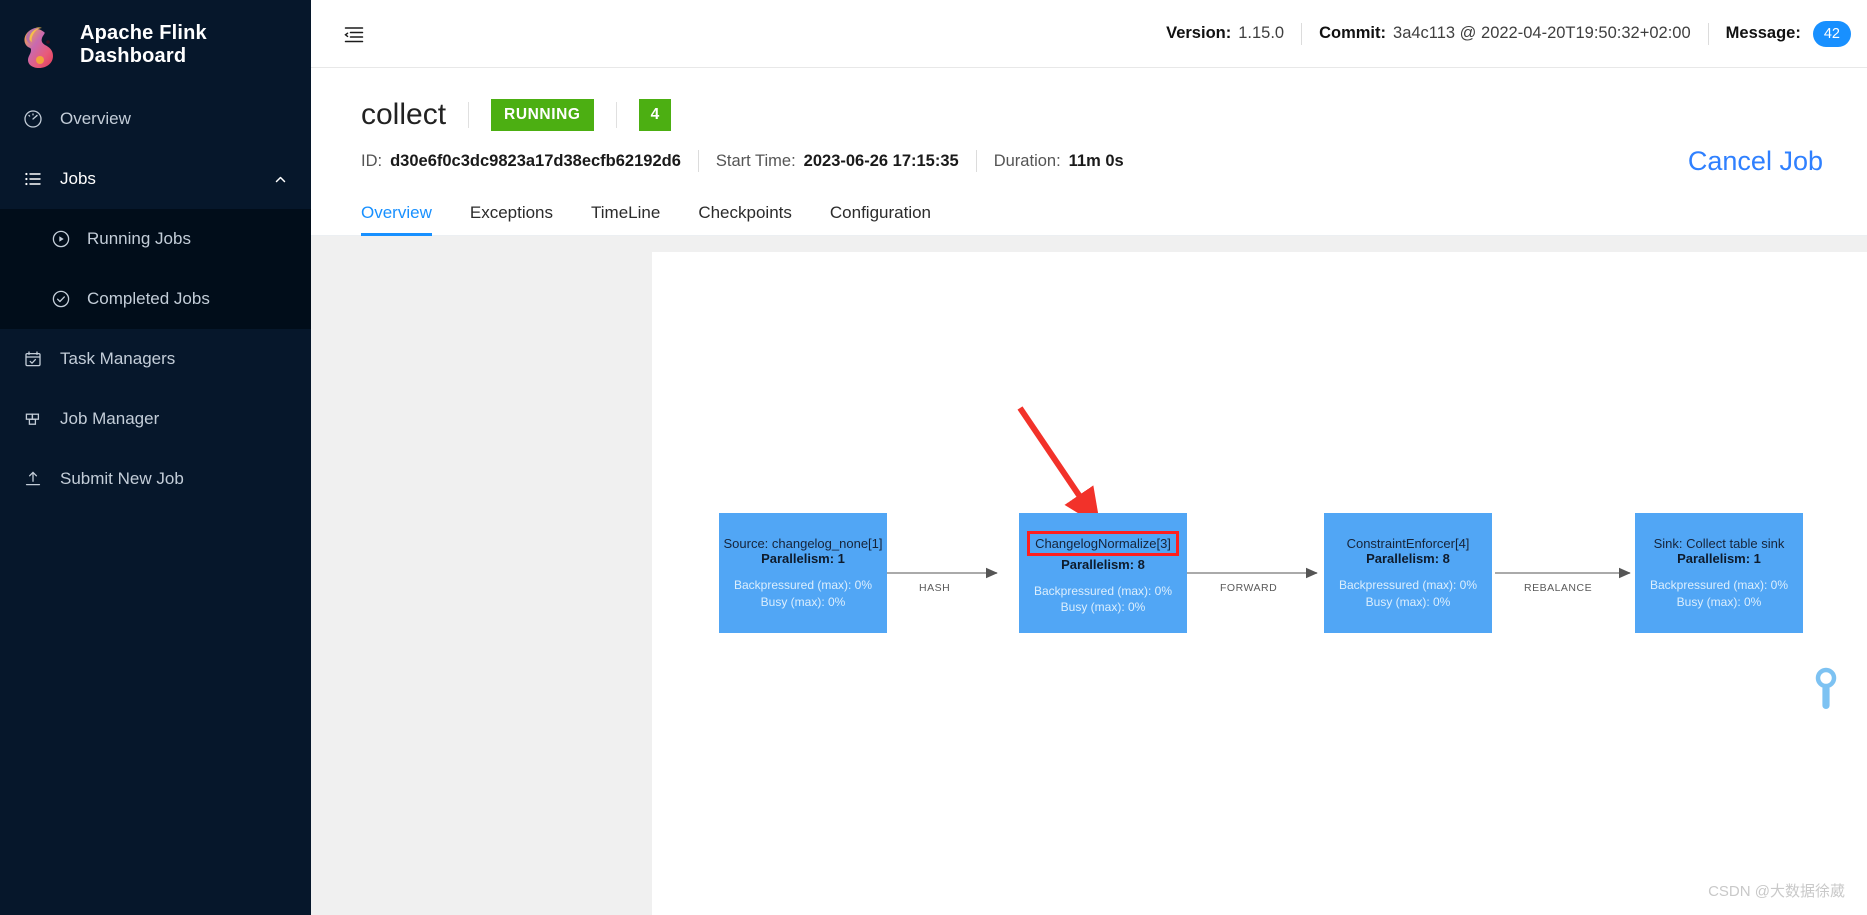 The width and height of the screenshot is (1867, 915). What do you see at coordinates (803, 544) in the screenshot?
I see `node-title: Source: changelog_none[1]` at bounding box center [803, 544].